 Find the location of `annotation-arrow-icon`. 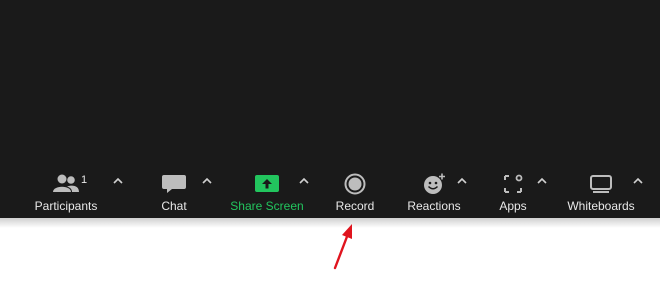

annotation-arrow-icon is located at coordinates (342, 247).